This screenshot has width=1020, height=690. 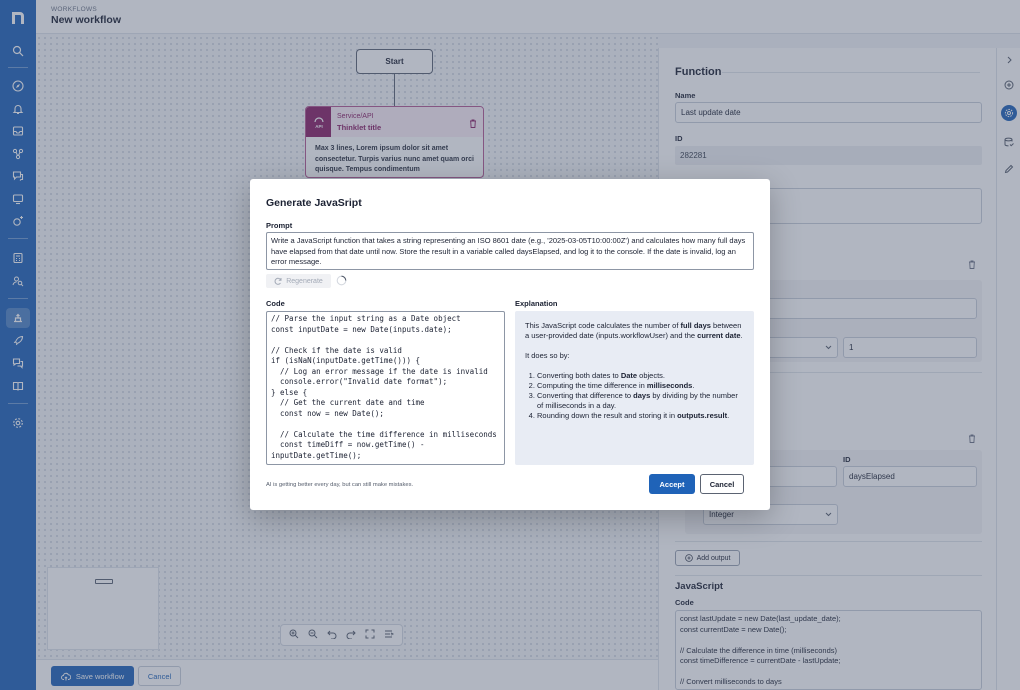 I want to click on accept-button: Accept, so click(x=672, y=484).